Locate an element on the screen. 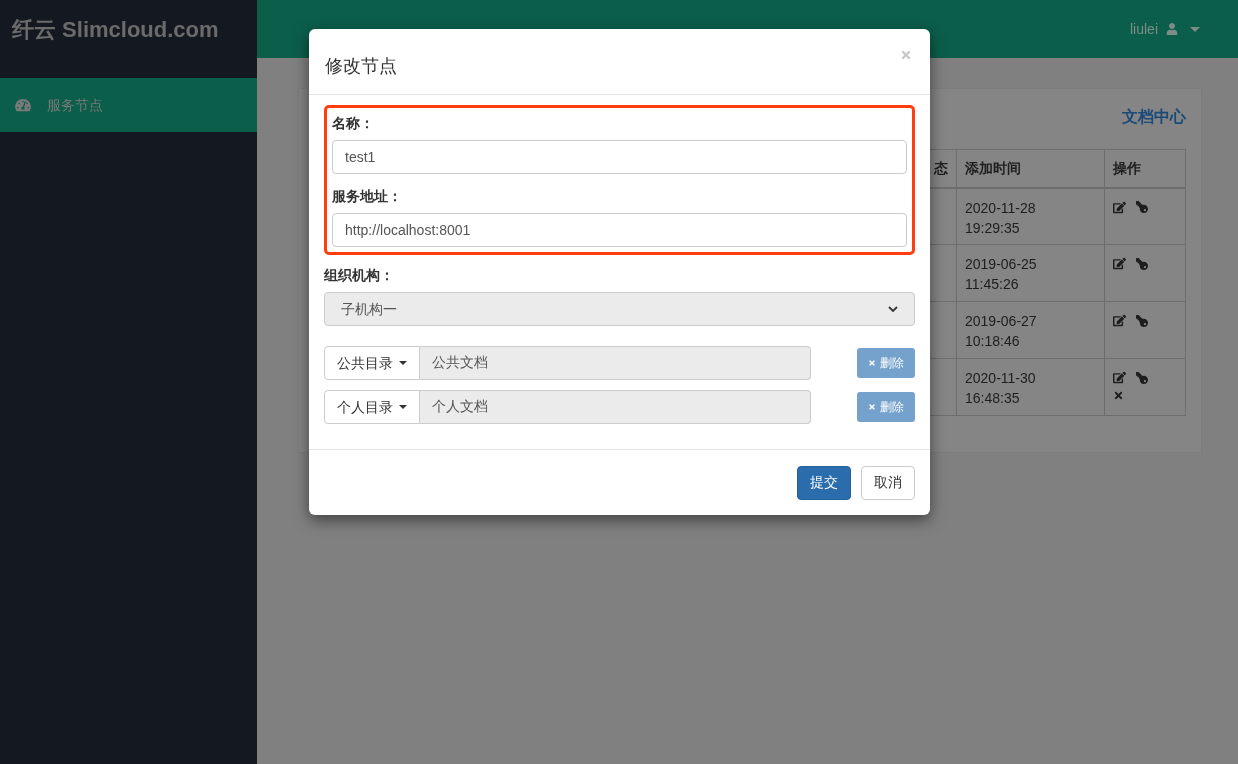 Image resolution: width=1238 pixels, height=764 pixels. field-label: 组织机构： is located at coordinates (359, 275).